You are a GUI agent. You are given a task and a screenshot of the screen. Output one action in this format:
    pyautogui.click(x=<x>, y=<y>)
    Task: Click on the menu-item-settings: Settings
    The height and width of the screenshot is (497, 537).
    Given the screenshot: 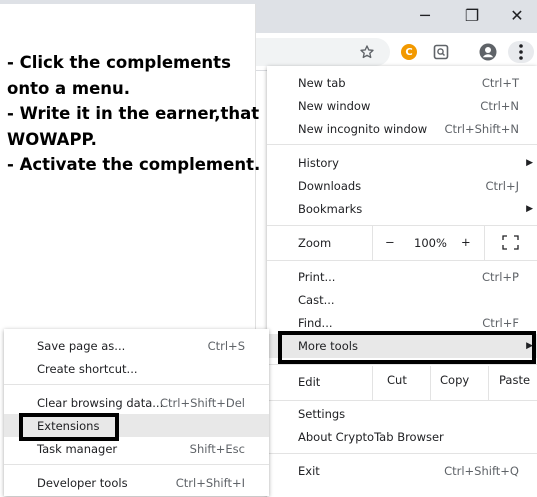 What is the action you would take?
    pyautogui.click(x=402, y=413)
    